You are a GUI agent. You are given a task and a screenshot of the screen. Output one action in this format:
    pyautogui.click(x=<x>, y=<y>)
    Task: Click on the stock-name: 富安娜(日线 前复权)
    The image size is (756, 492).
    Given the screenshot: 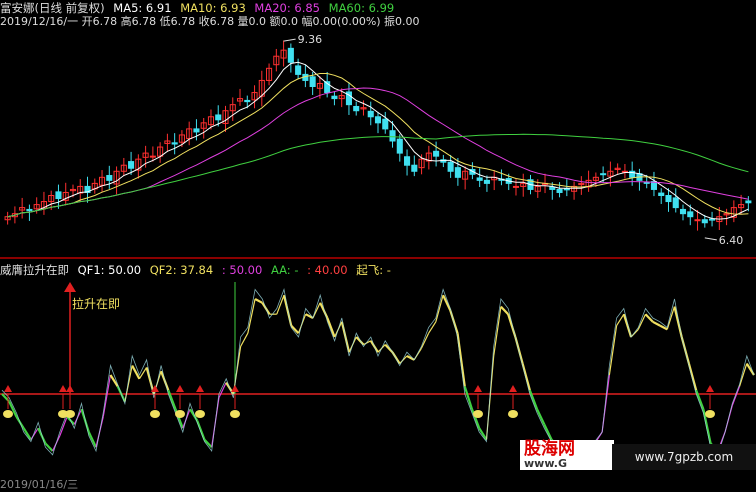 What is the action you would take?
    pyautogui.click(x=52, y=8)
    